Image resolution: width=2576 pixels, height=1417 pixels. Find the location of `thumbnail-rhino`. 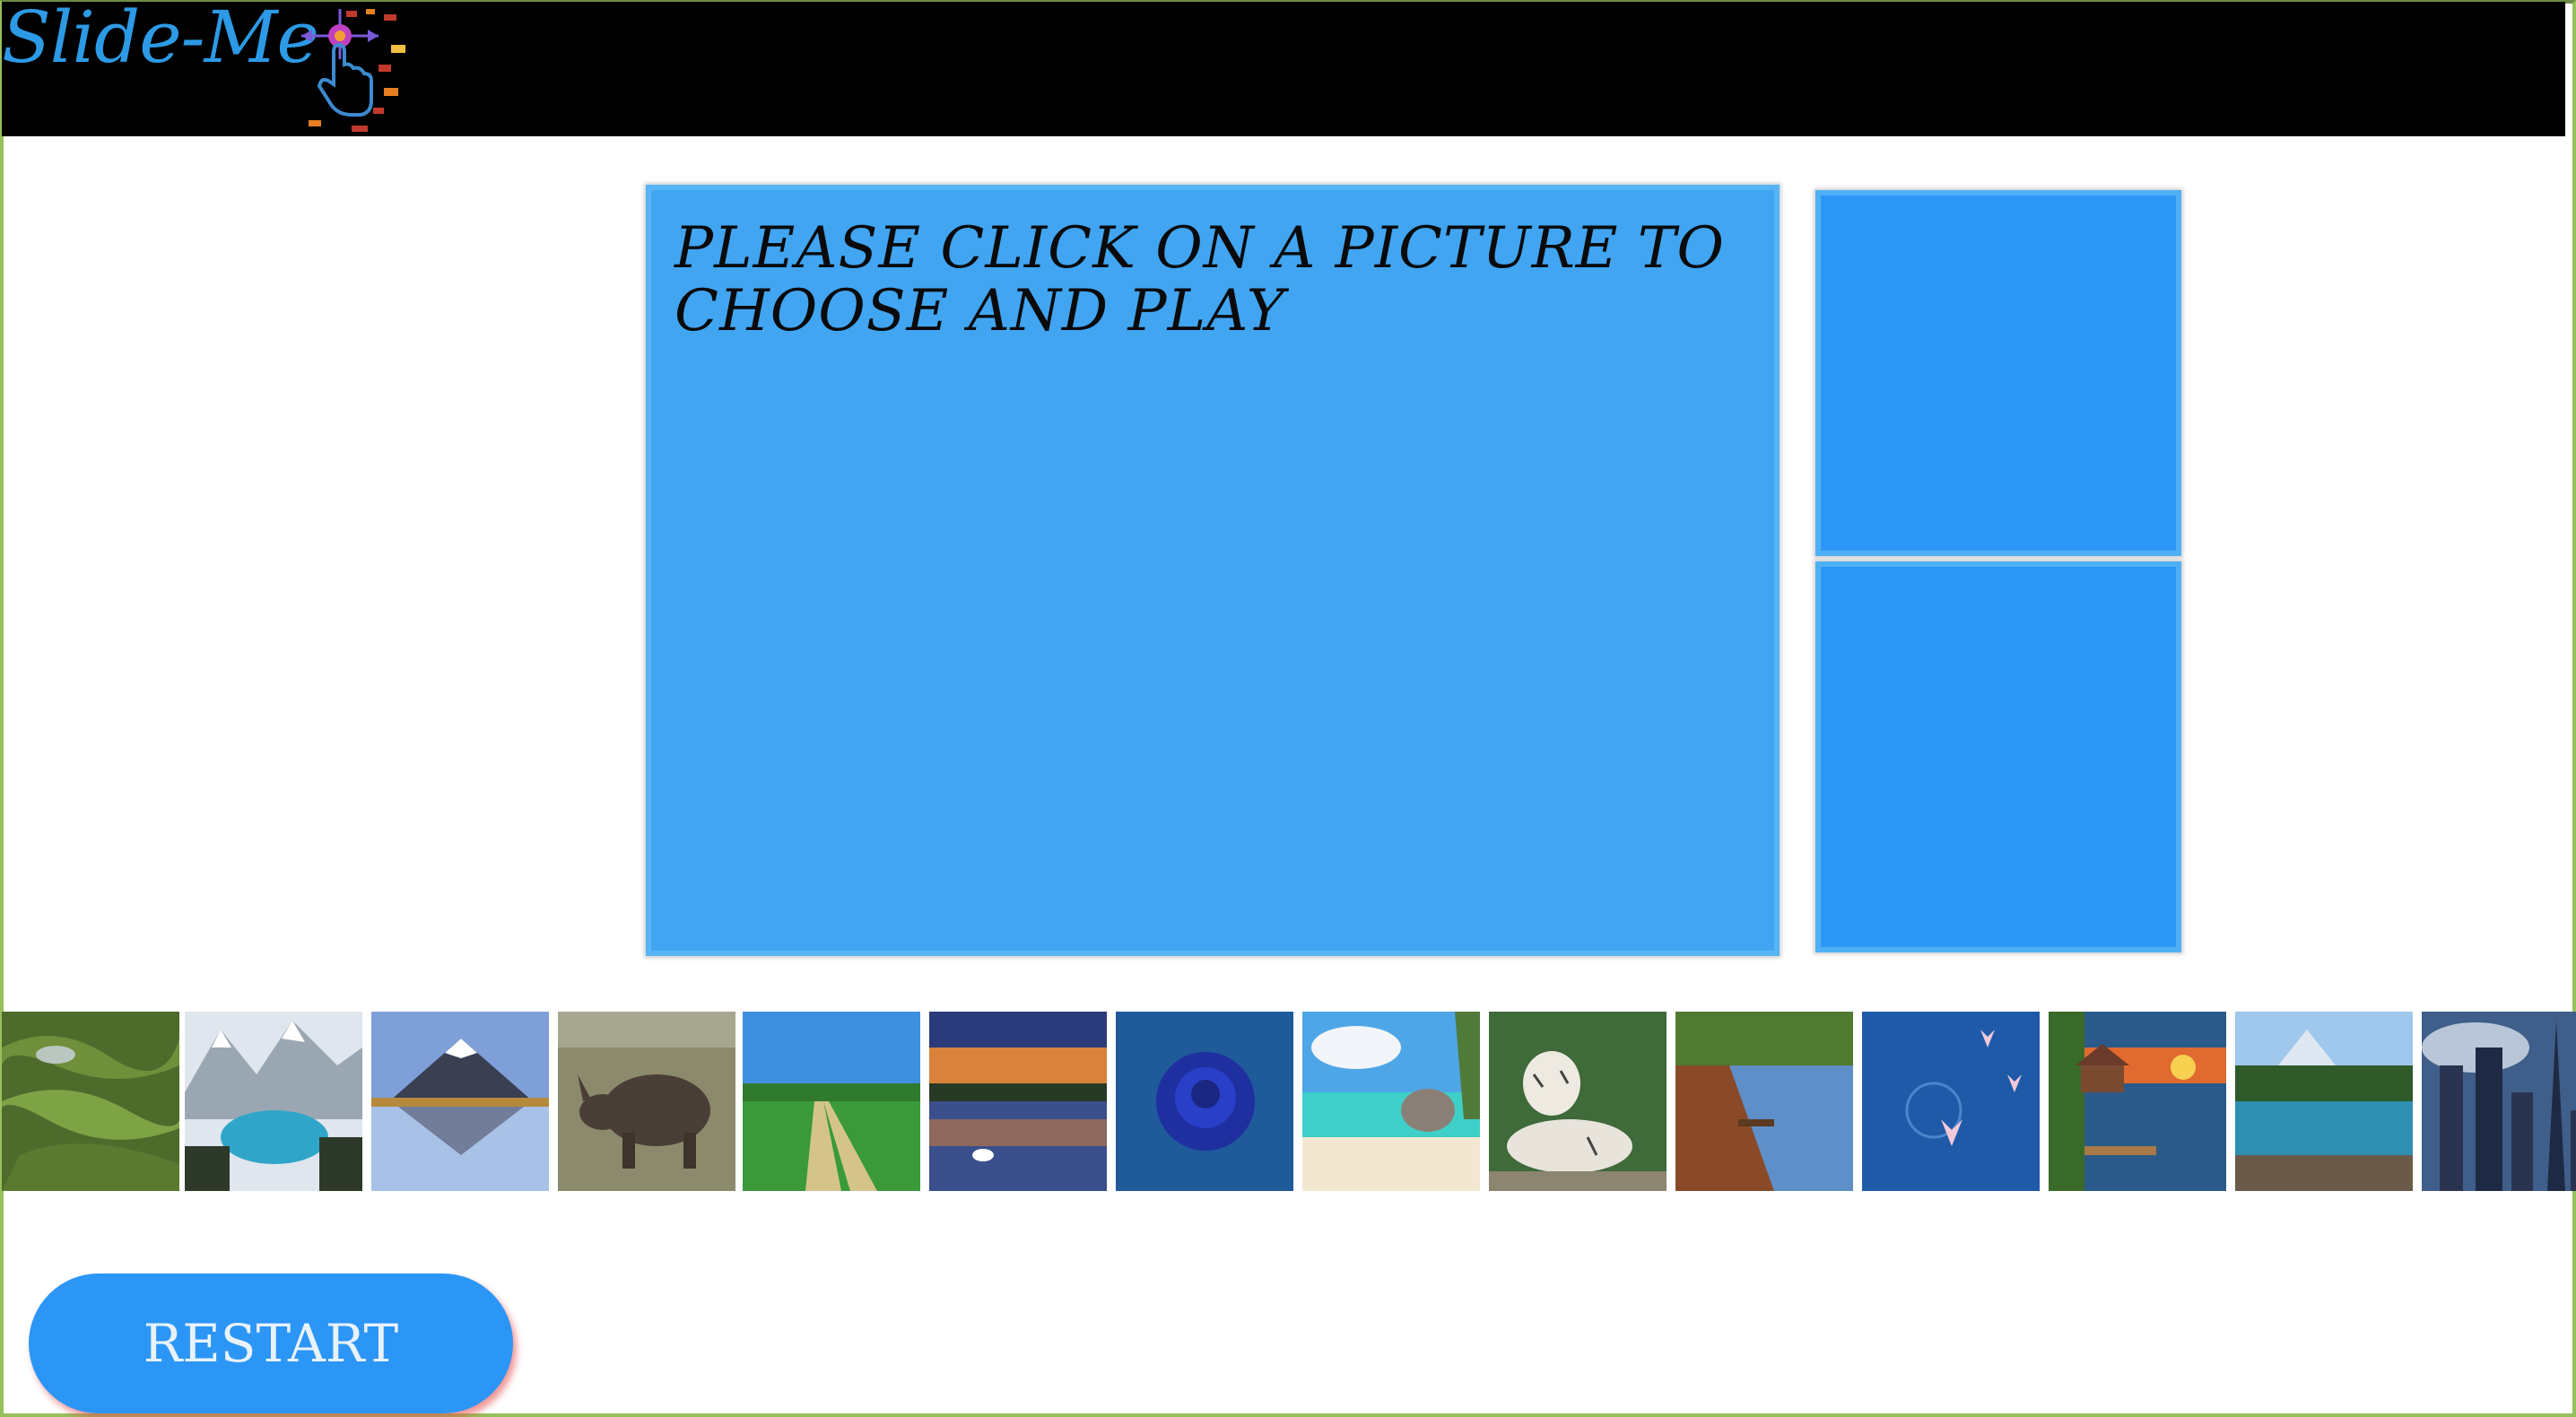

thumbnail-rhino is located at coordinates (646, 1102).